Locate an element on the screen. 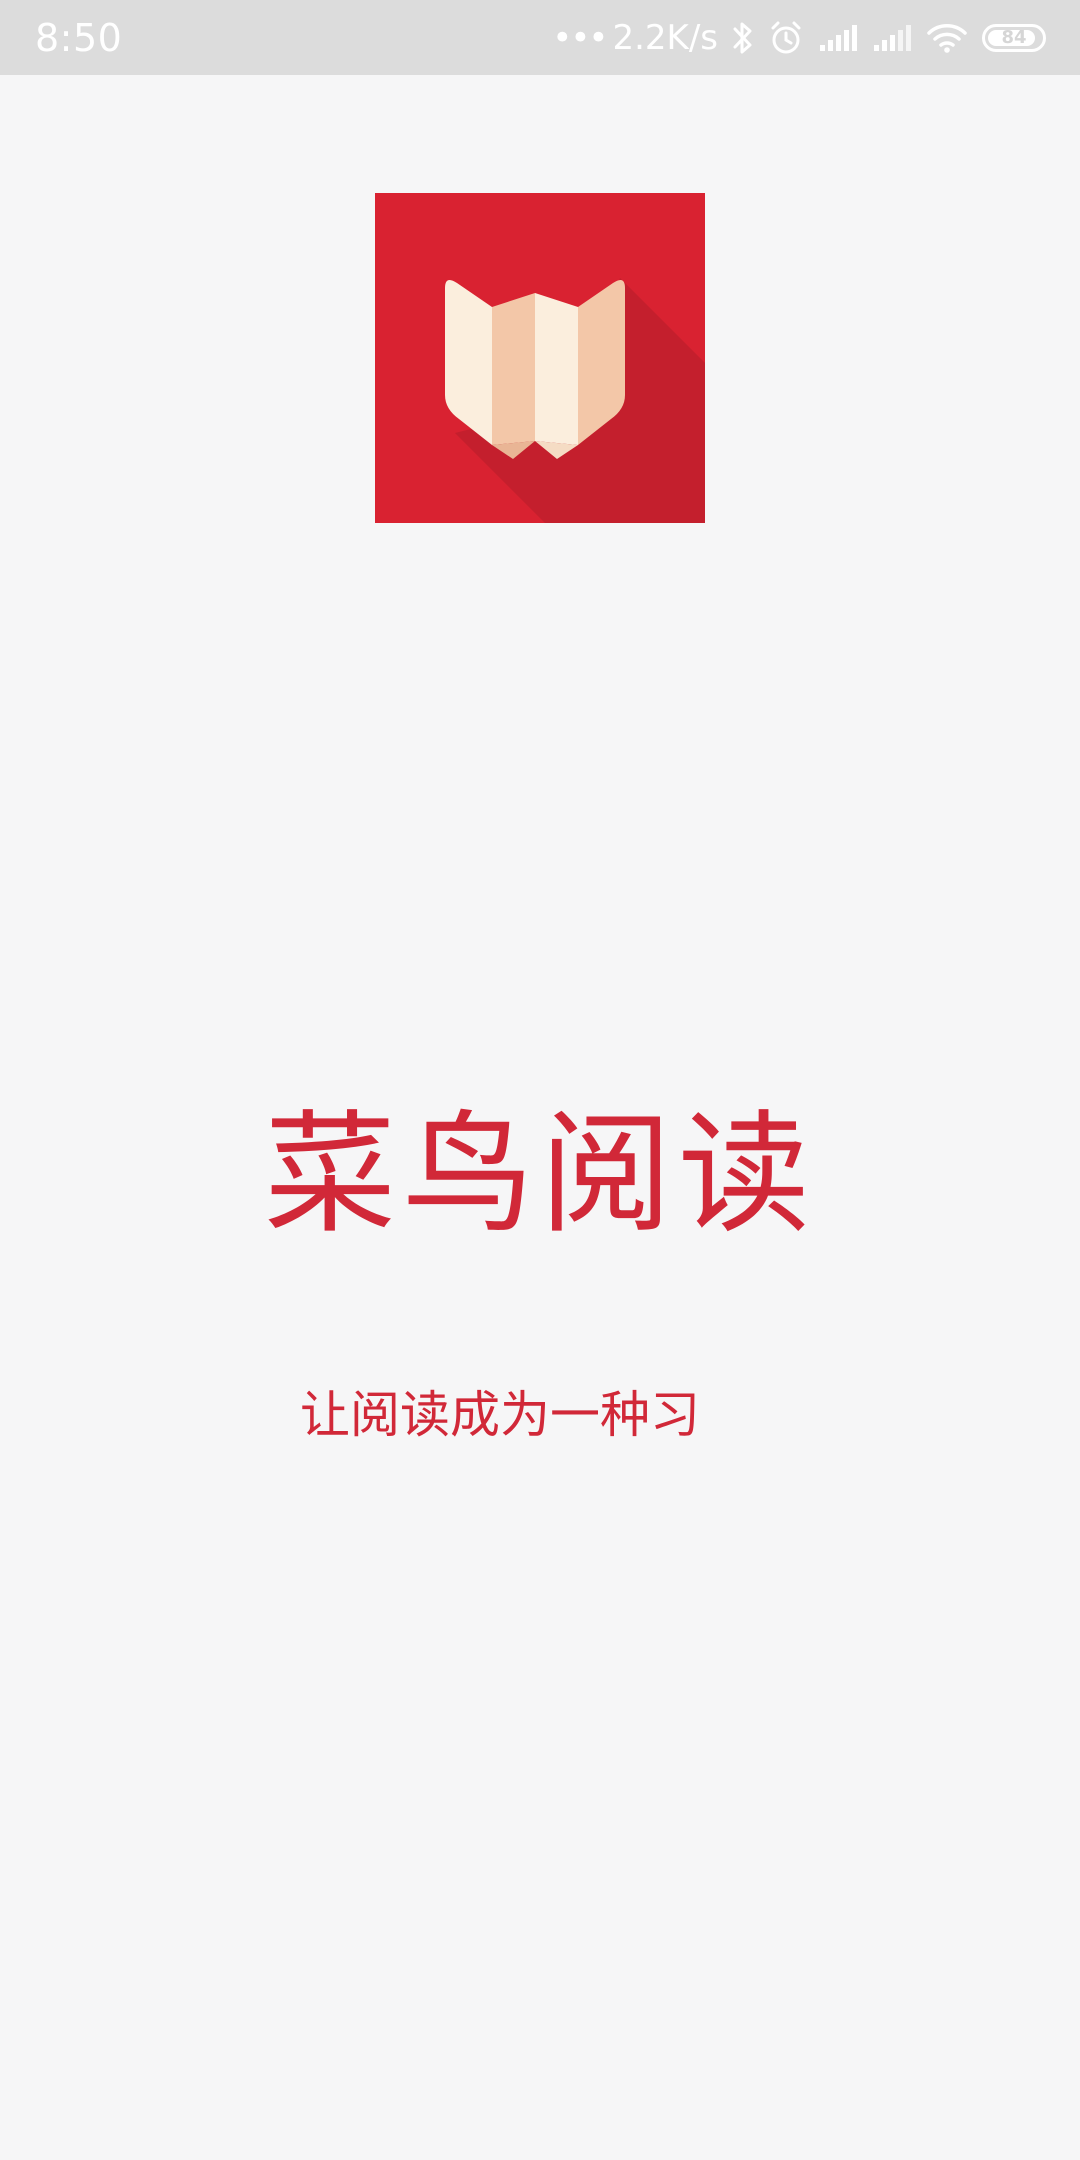 The height and width of the screenshot is (2160, 1080). network-activity-dots: ••• is located at coordinates (580, 38).